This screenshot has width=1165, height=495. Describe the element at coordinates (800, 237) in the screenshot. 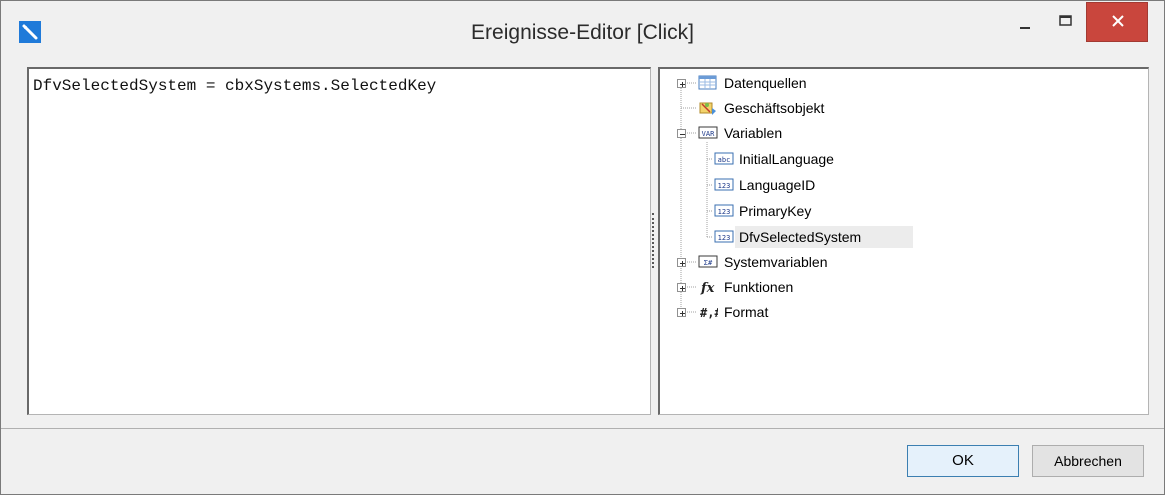

I see `tree-node-label: DfvSelectedSystem` at that location.